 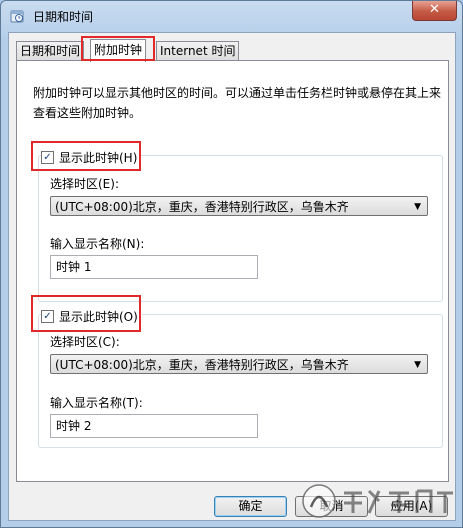 I want to click on clock1-timezone-select: (UTC+08:00)北京，重庆，香港特别行政区，乌鲁木齐 ▼, so click(x=239, y=206).